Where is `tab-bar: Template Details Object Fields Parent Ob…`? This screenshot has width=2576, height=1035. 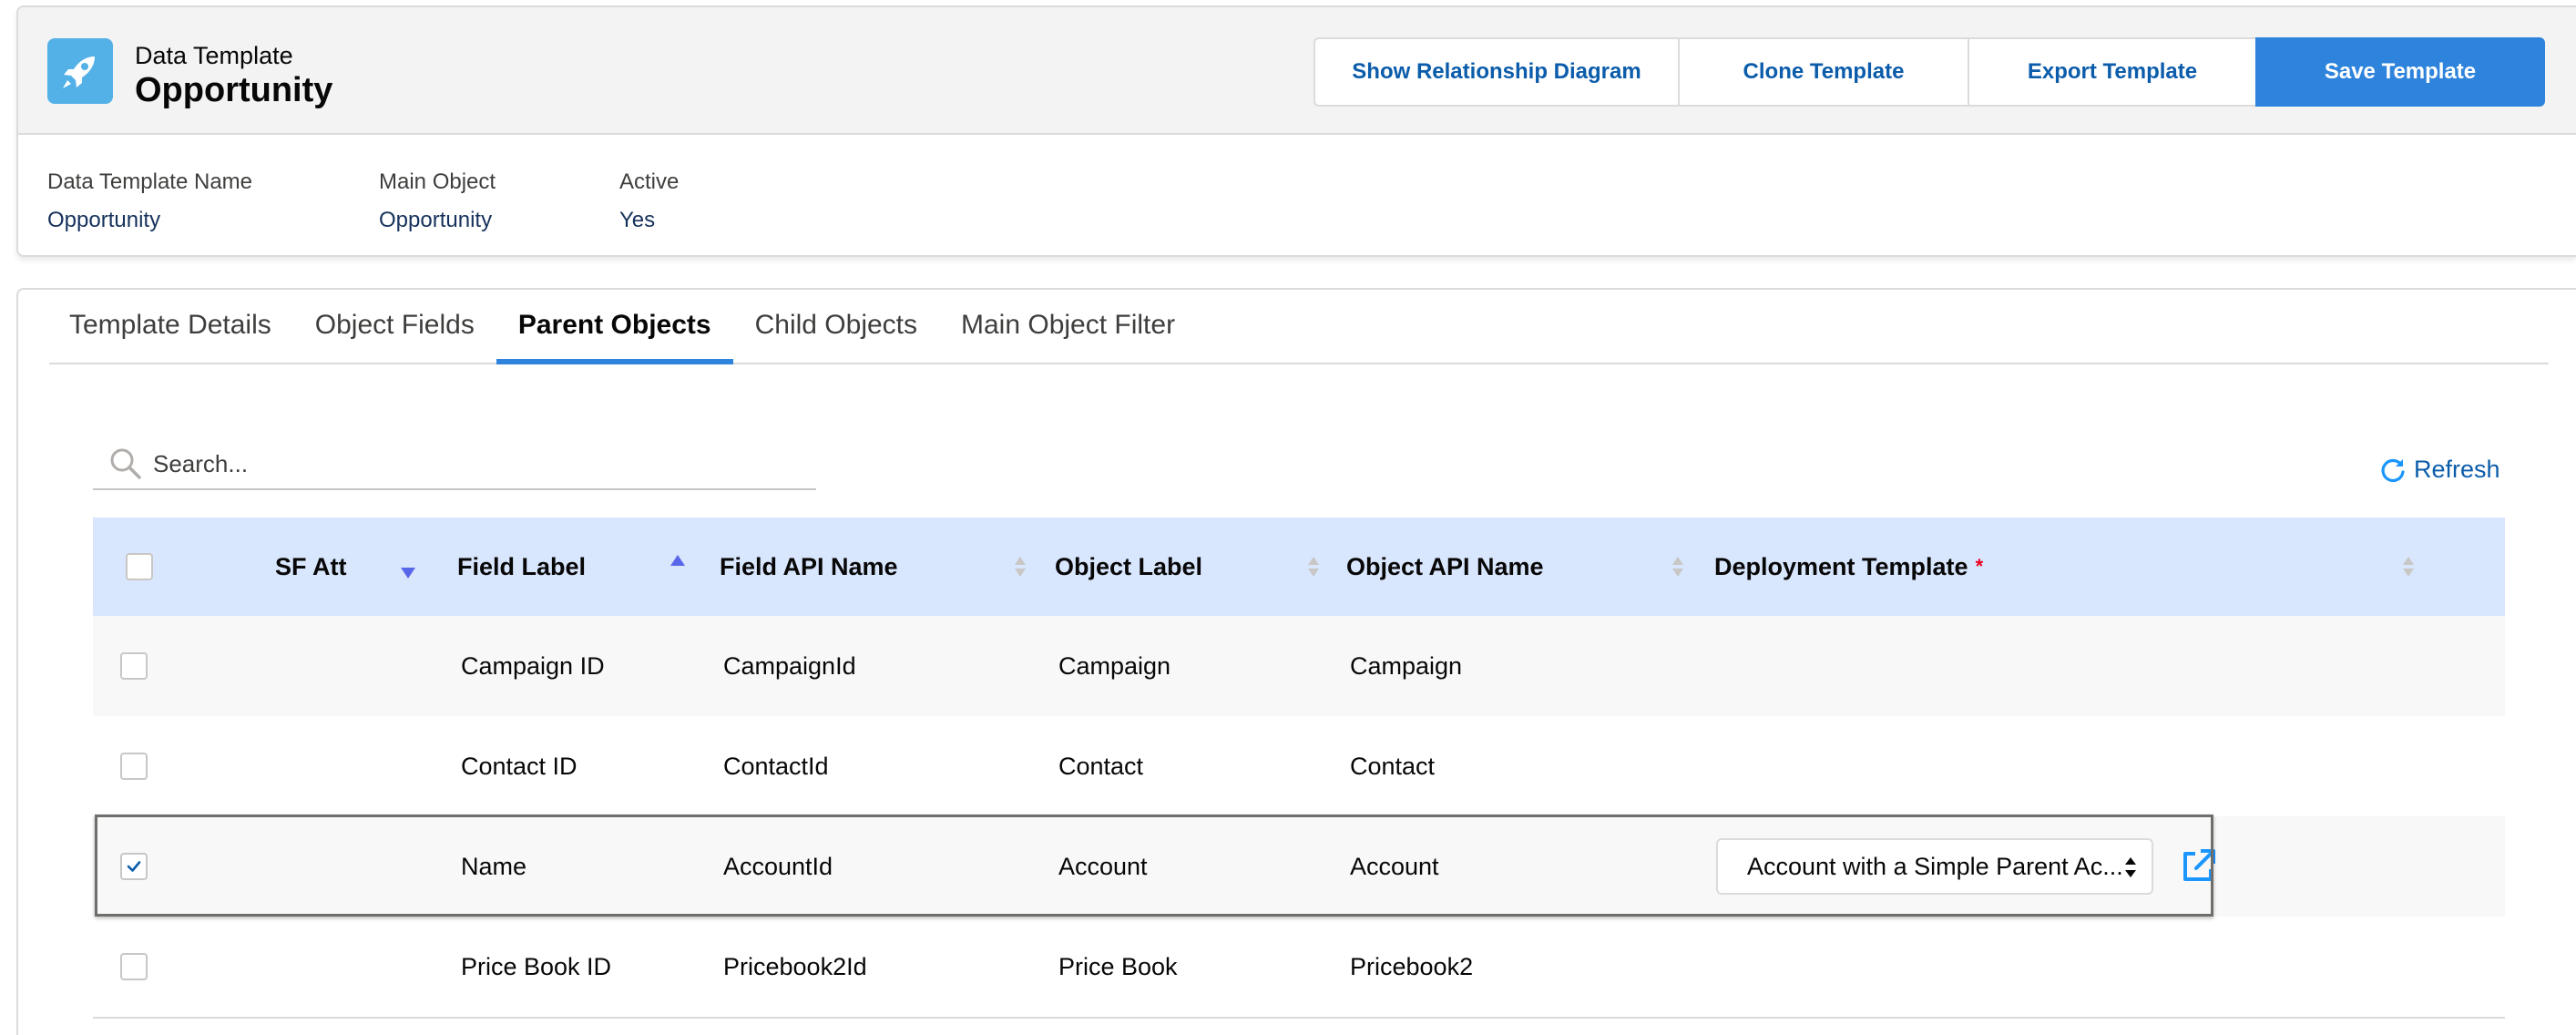
tab-bar: Template Details Object Fields Parent Ob… is located at coordinates (1299, 327).